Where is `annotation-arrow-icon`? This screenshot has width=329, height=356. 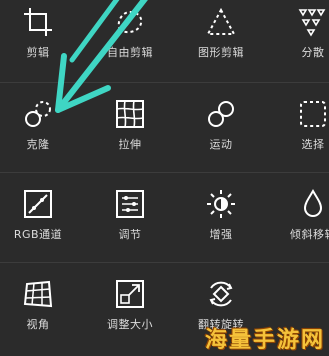
annotation-arrow-icon is located at coordinates (101, 56).